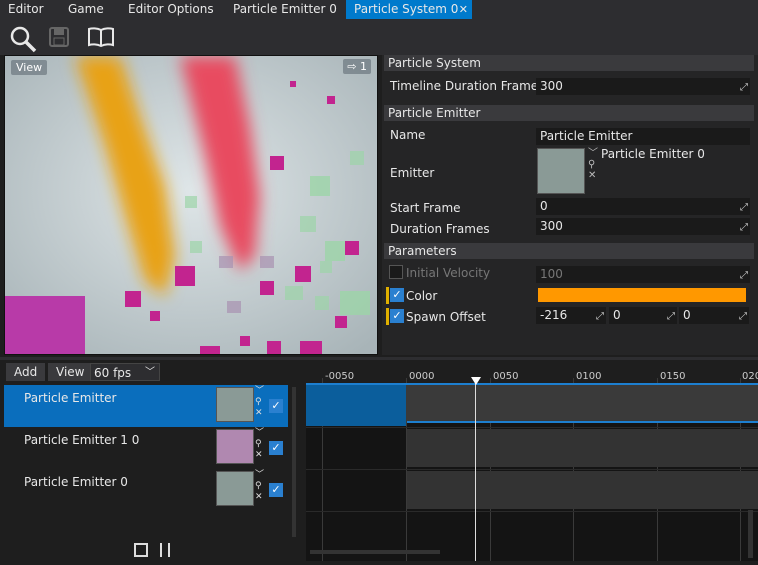 The image size is (758, 565). Describe the element at coordinates (76, 482) in the screenshot. I see `emitter-item-label: Particle Emitter 0` at that location.